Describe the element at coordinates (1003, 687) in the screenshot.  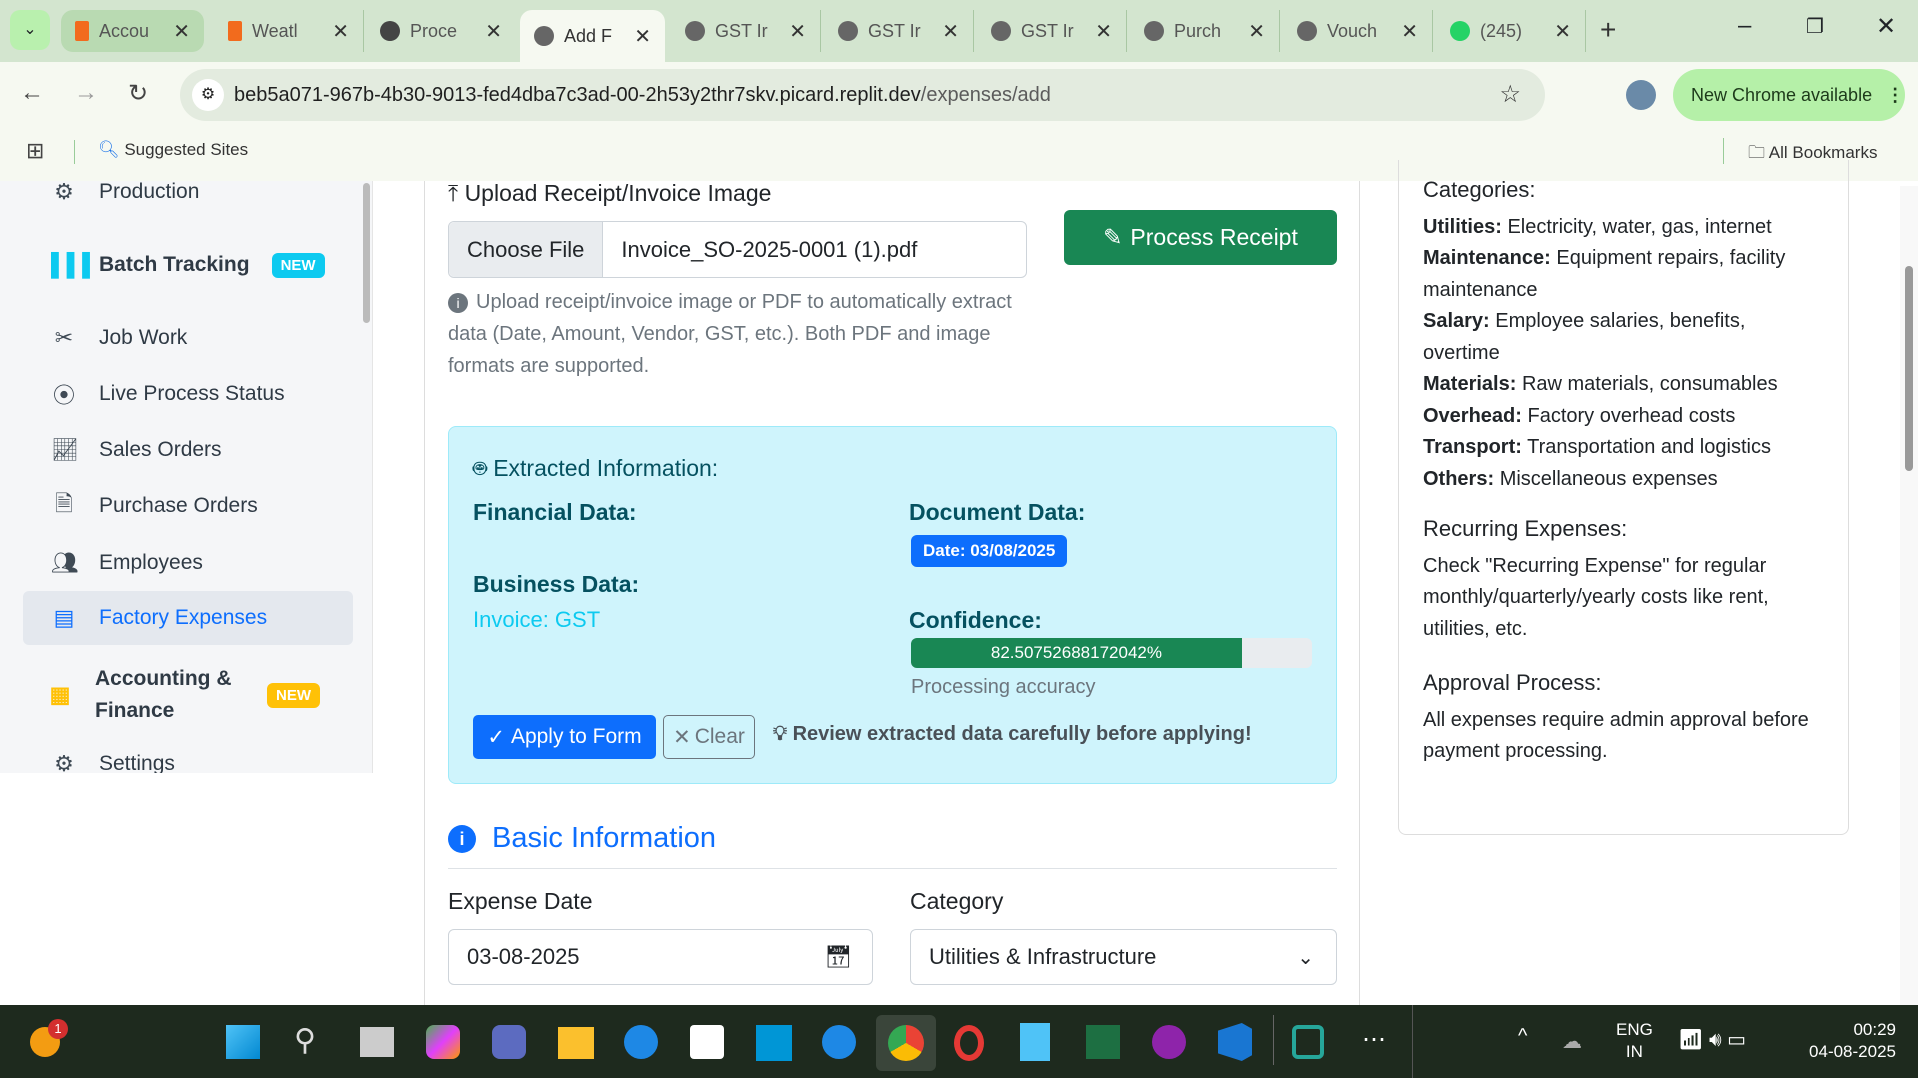
I see `processing-accuracy-text: Processing accuracy` at that location.